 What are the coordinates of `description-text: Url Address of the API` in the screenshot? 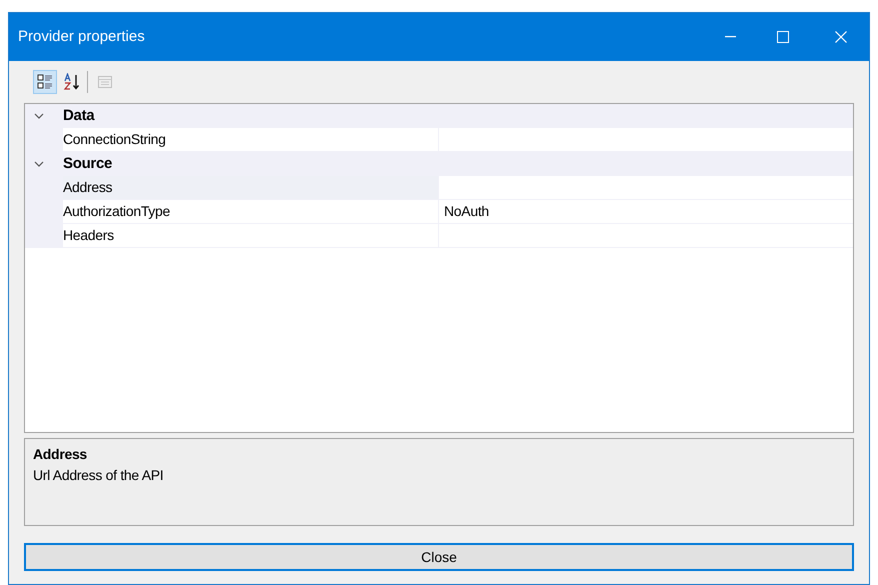 It's located at (98, 475).